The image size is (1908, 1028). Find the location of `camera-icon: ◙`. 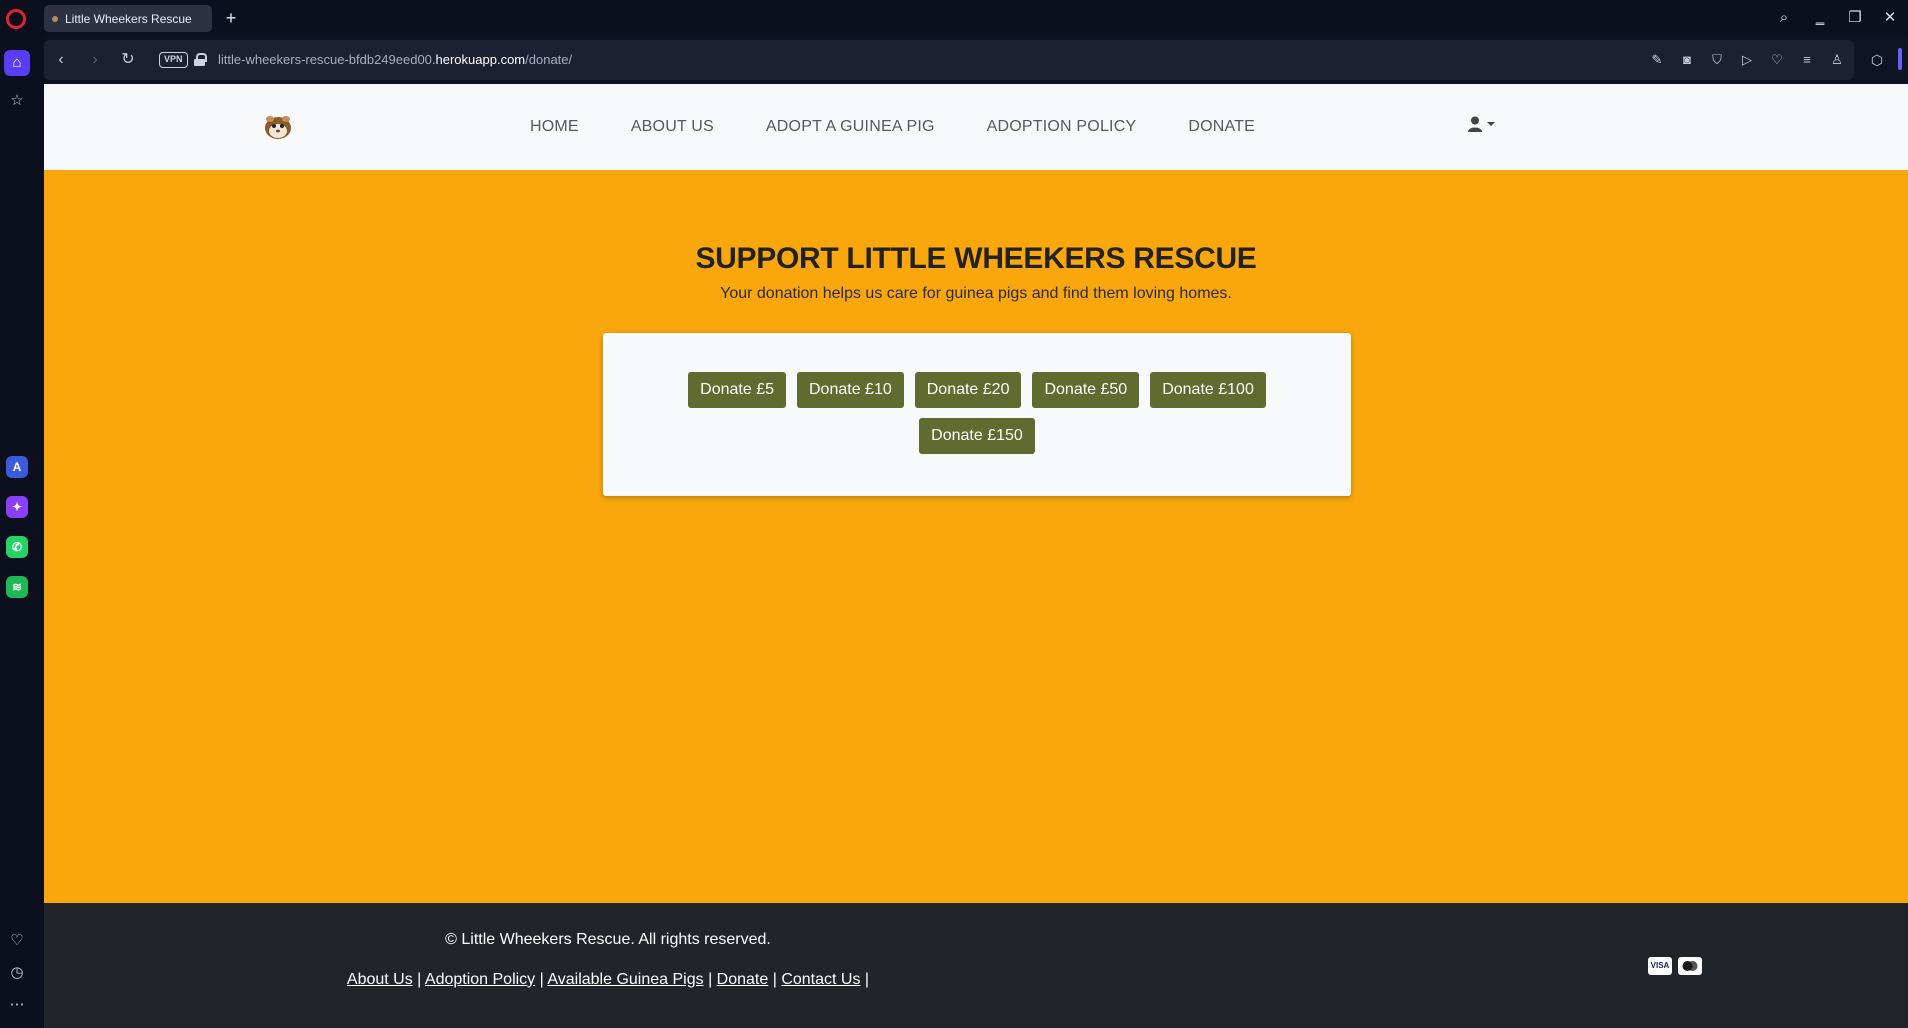

camera-icon: ◙ is located at coordinates (1687, 60).